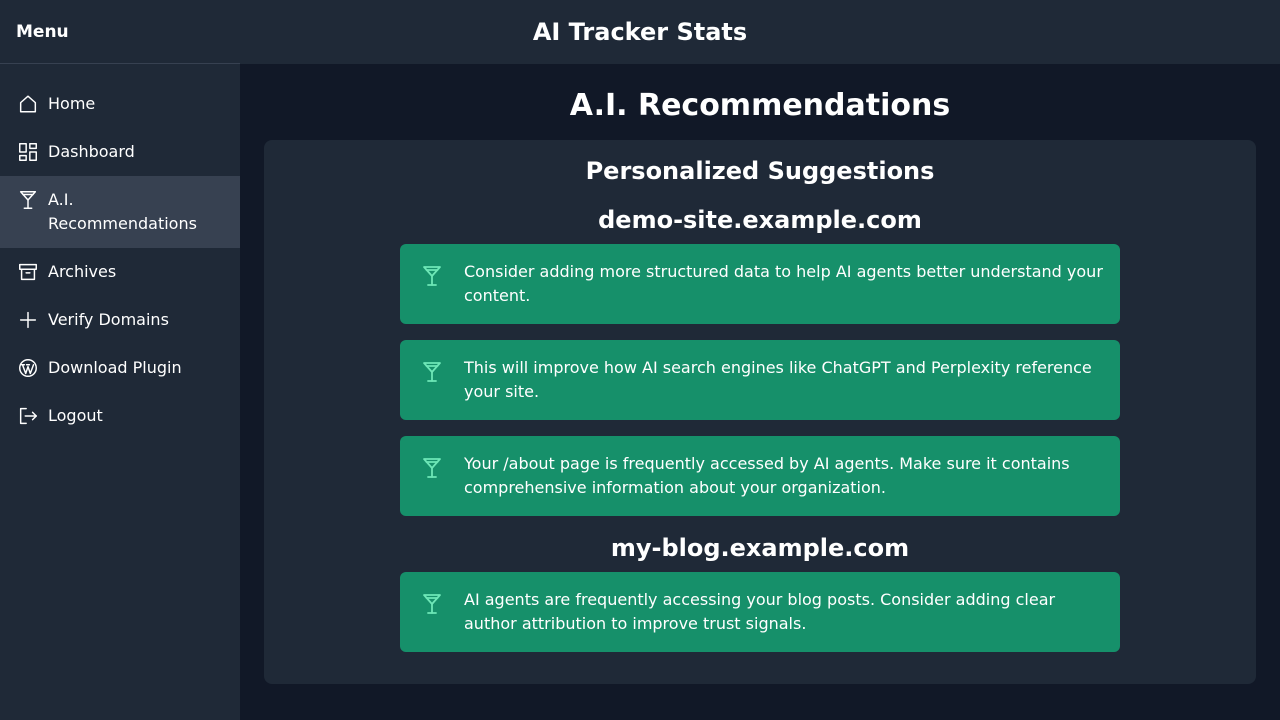 Image resolution: width=1280 pixels, height=720 pixels. What do you see at coordinates (108, 319) in the screenshot?
I see `sidebar-item-label: Verify Domains` at bounding box center [108, 319].